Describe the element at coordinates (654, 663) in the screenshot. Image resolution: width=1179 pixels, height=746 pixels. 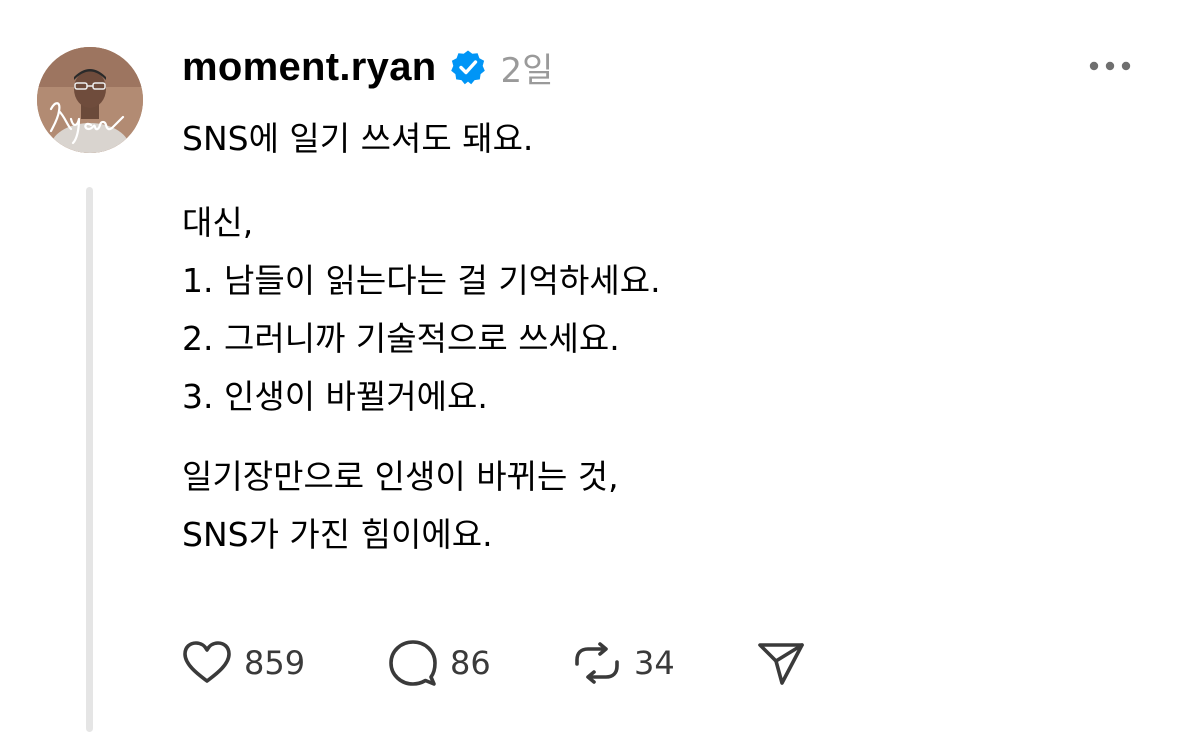
I see `repost-count: 34` at that location.